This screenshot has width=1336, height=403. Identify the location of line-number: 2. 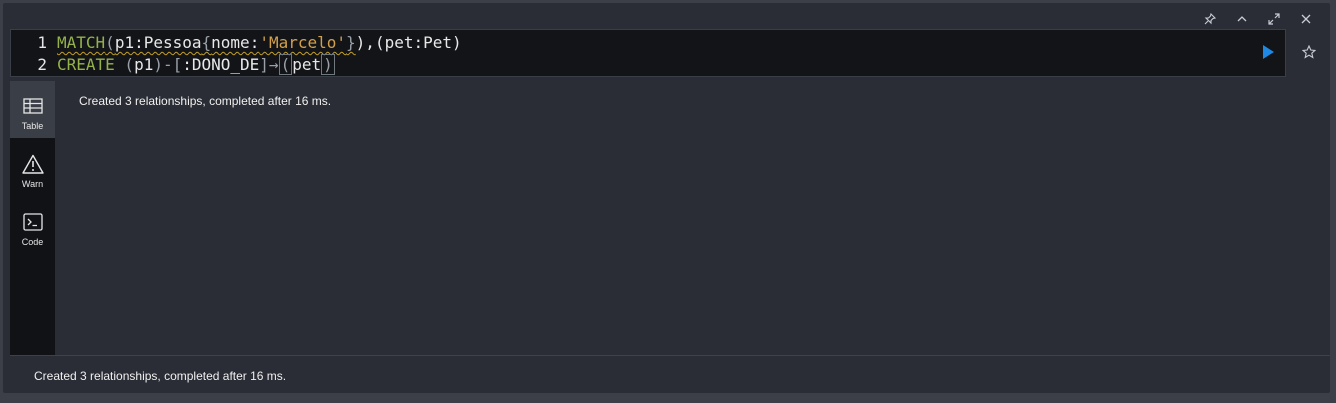
(42, 64).